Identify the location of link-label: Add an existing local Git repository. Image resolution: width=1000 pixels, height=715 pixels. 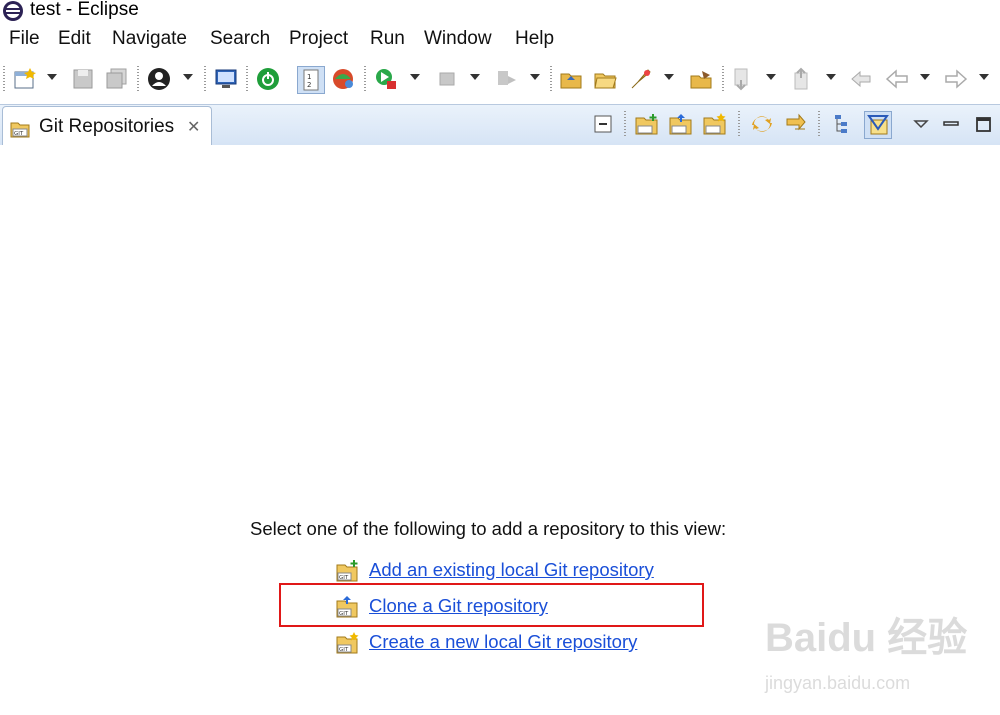
(511, 570).